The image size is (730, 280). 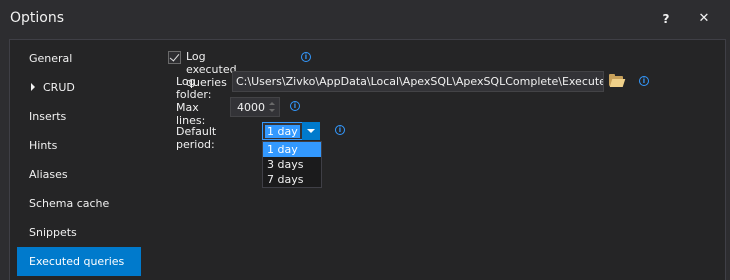 What do you see at coordinates (292, 149) in the screenshot?
I see `dropdown-option-1-day: 1 day` at bounding box center [292, 149].